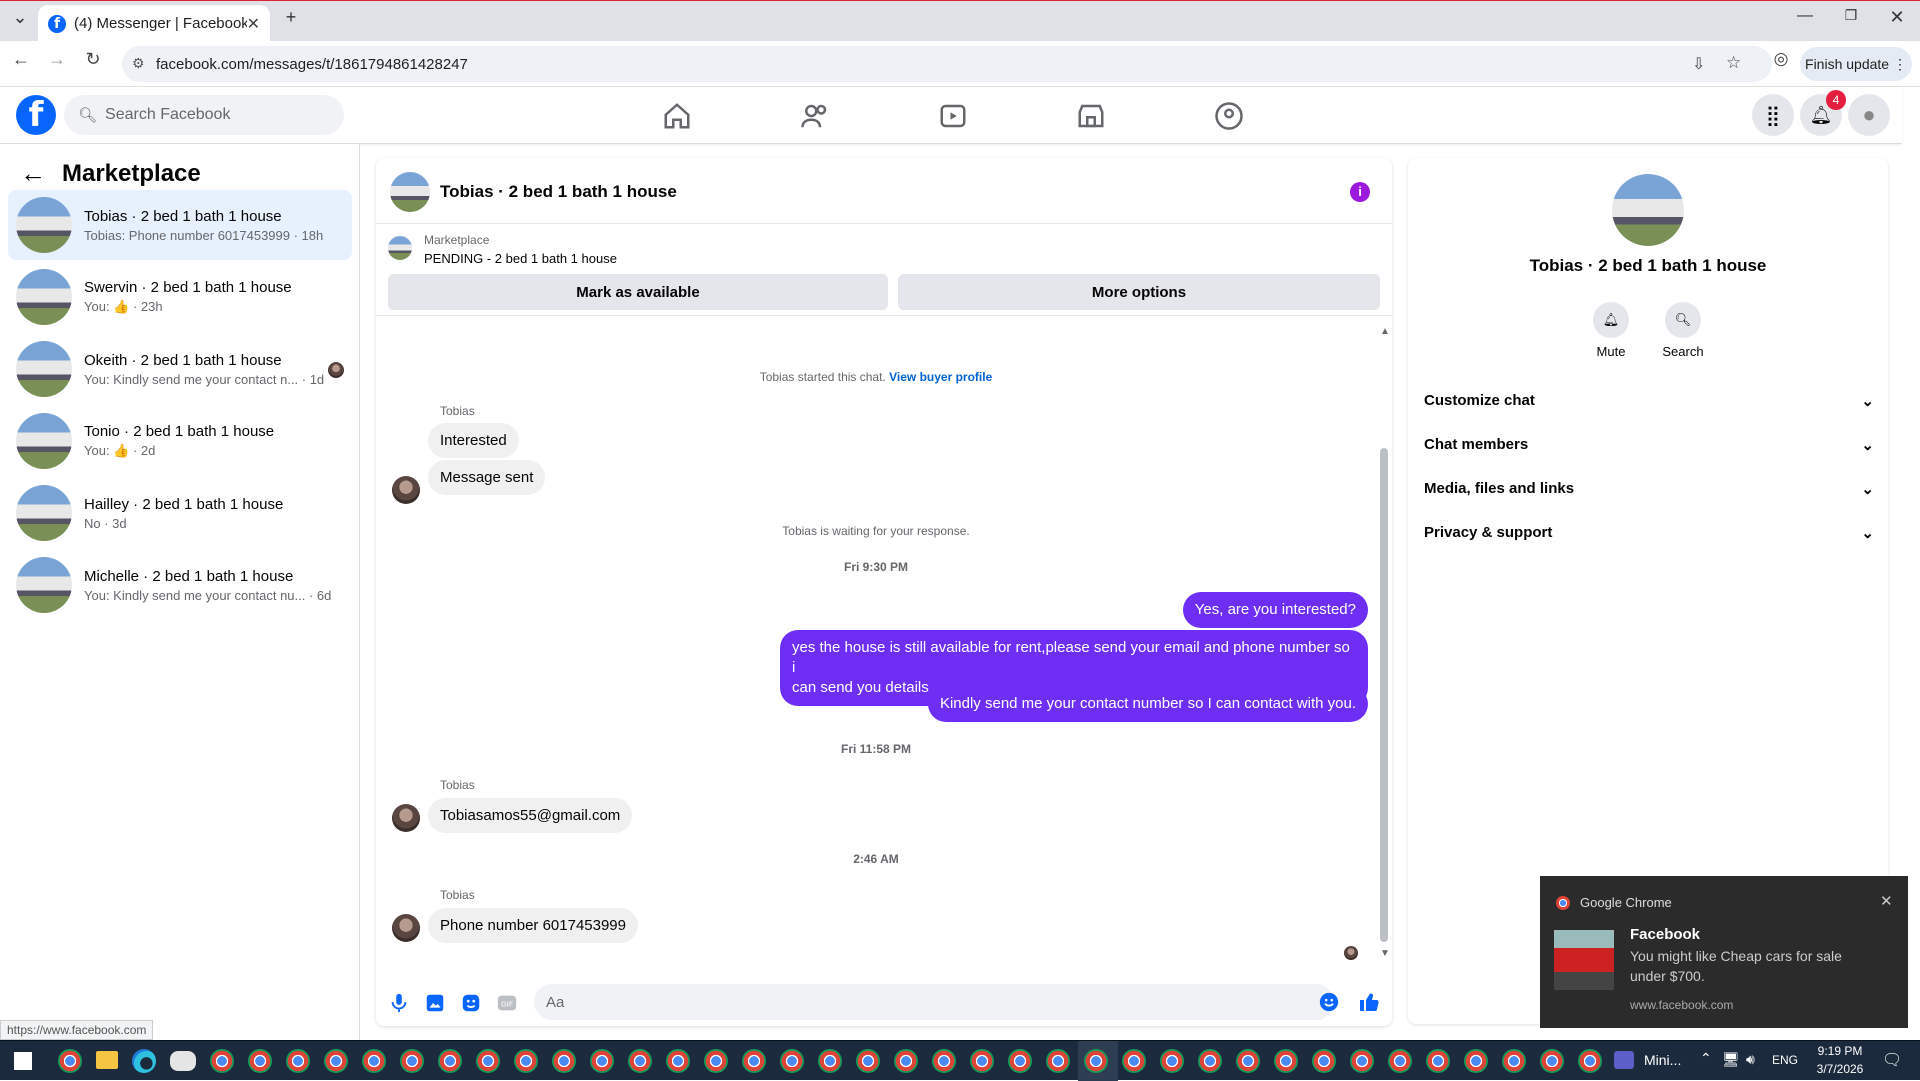  What do you see at coordinates (1733, 63) in the screenshot?
I see `bookmark-star-icon: ☆` at bounding box center [1733, 63].